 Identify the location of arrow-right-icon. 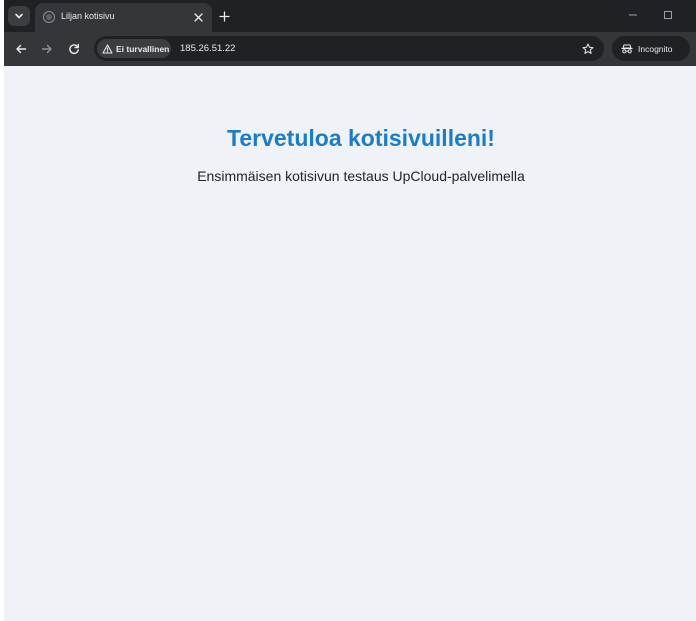
(46, 49).